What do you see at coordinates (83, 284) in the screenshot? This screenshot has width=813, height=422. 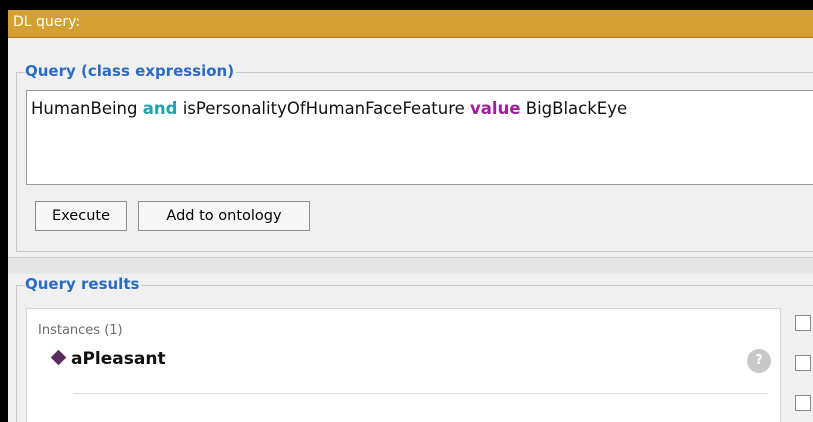 I see `results-section-label: Query results` at bounding box center [83, 284].